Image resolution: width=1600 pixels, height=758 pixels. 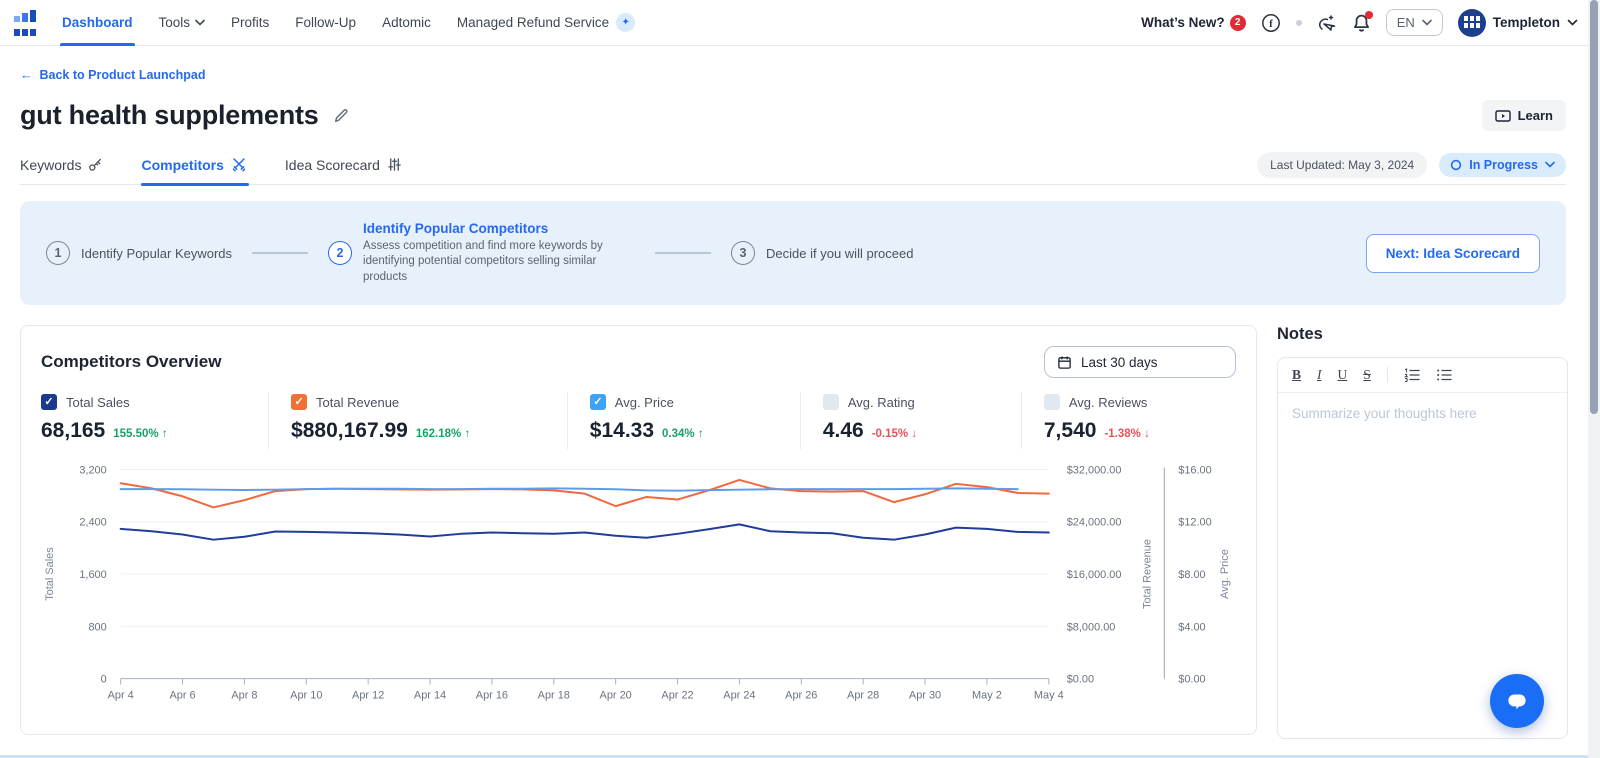 I want to click on facebook-icon: f, so click(x=1271, y=23).